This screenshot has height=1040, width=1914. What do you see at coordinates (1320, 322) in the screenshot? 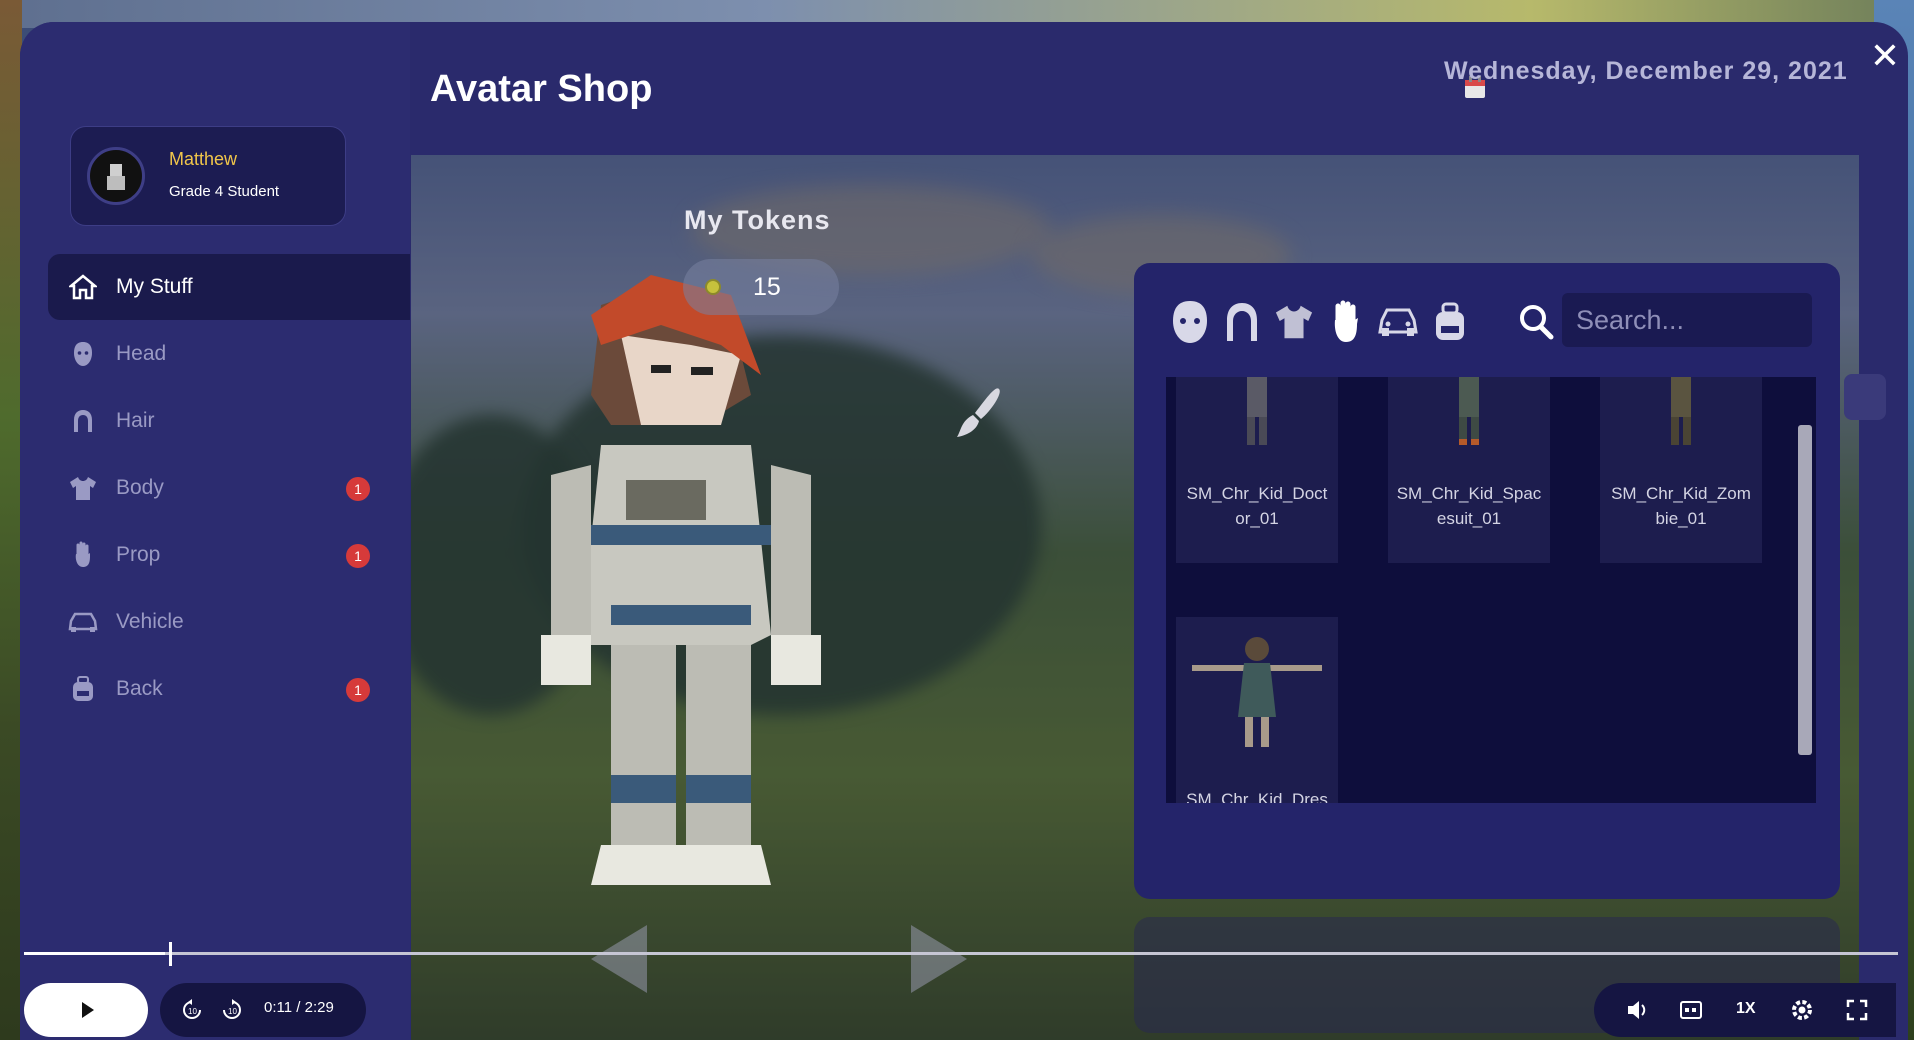
I see `category-tabs` at bounding box center [1320, 322].